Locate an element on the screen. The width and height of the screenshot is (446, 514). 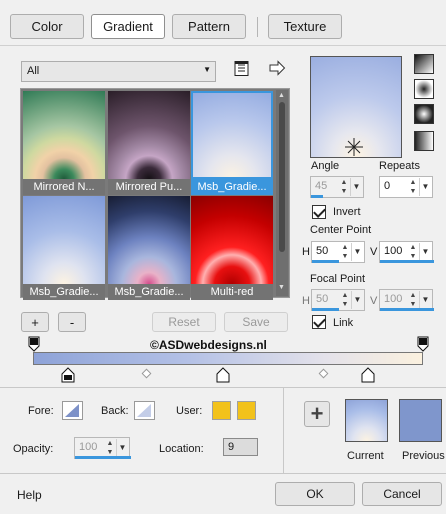
arrow-right-icon is located at coordinates (277, 68).